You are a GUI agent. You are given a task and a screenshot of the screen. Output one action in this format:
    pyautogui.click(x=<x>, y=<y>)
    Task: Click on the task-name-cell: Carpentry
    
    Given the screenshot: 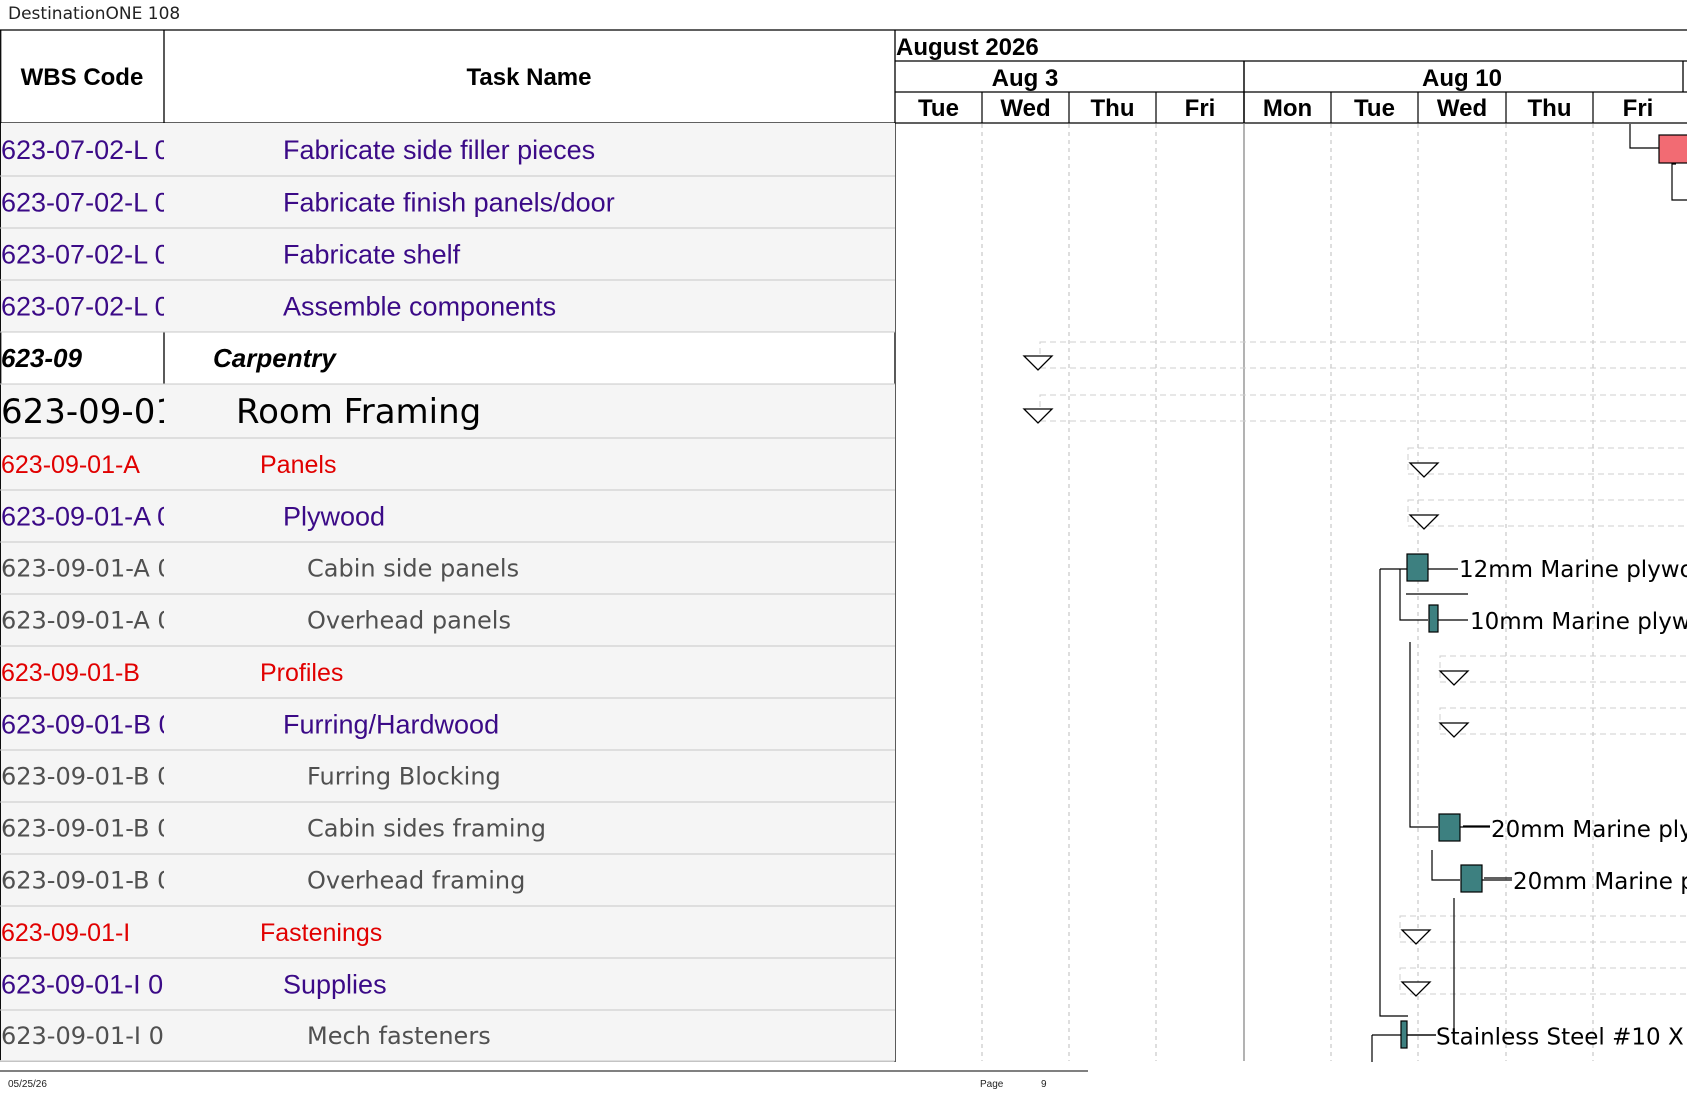 What is the action you would take?
    pyautogui.click(x=275, y=358)
    